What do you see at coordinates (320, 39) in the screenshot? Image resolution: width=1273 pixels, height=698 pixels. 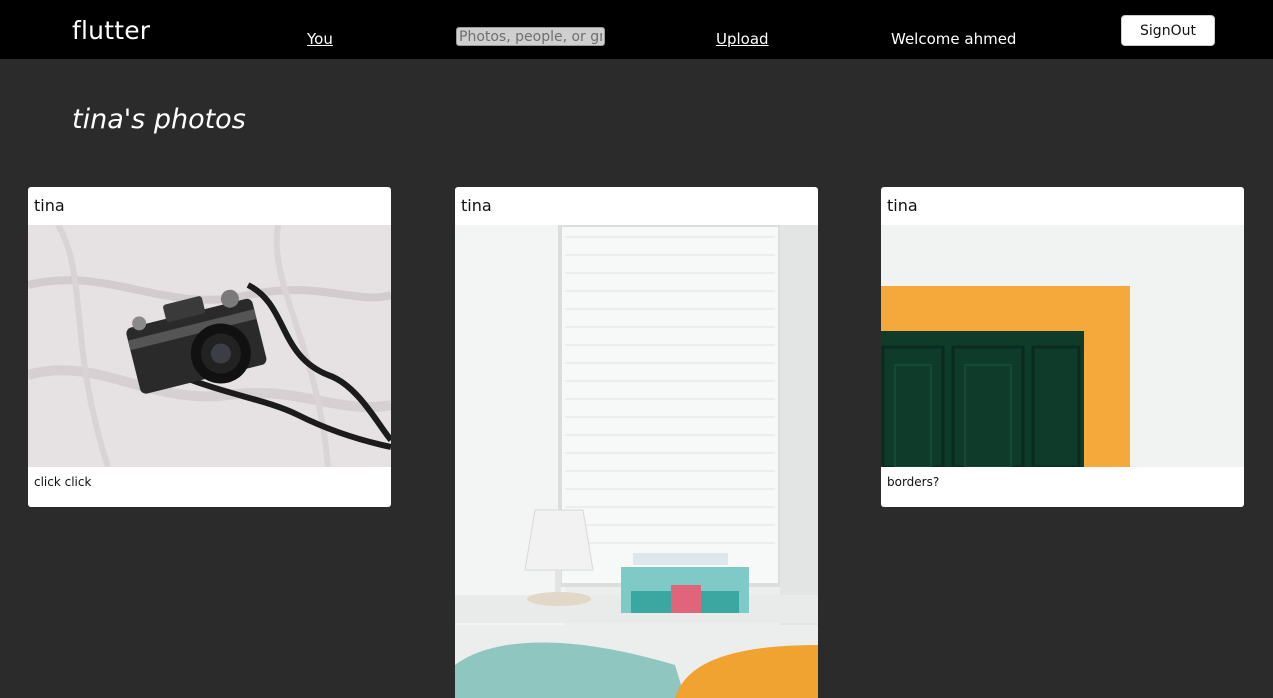 I see `nav-link-you: You` at bounding box center [320, 39].